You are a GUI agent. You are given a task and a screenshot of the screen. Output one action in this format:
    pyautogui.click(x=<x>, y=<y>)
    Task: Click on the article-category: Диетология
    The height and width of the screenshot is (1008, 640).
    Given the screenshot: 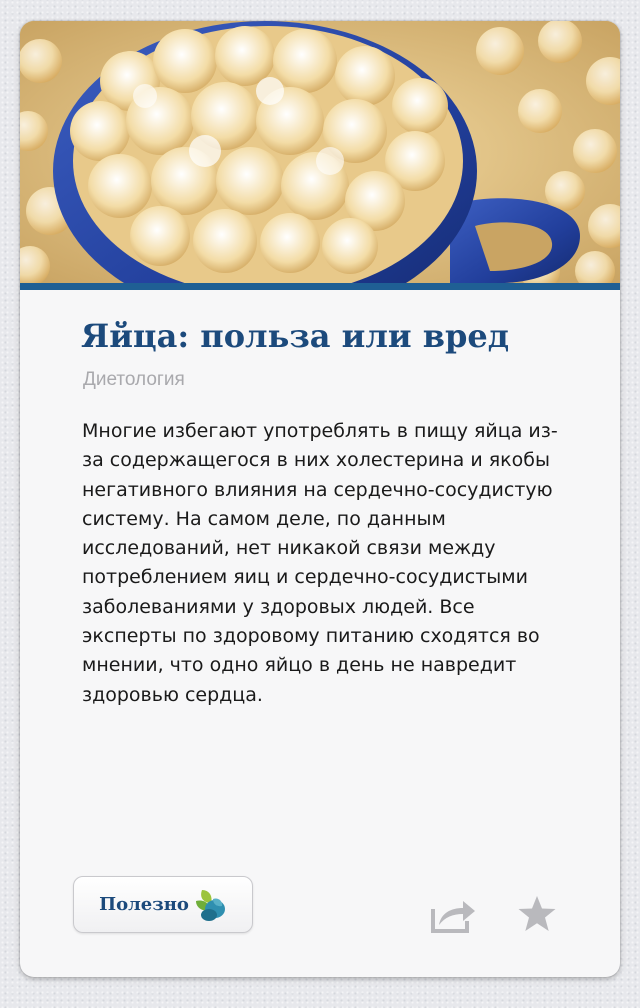 What is the action you would take?
    pyautogui.click(x=134, y=380)
    